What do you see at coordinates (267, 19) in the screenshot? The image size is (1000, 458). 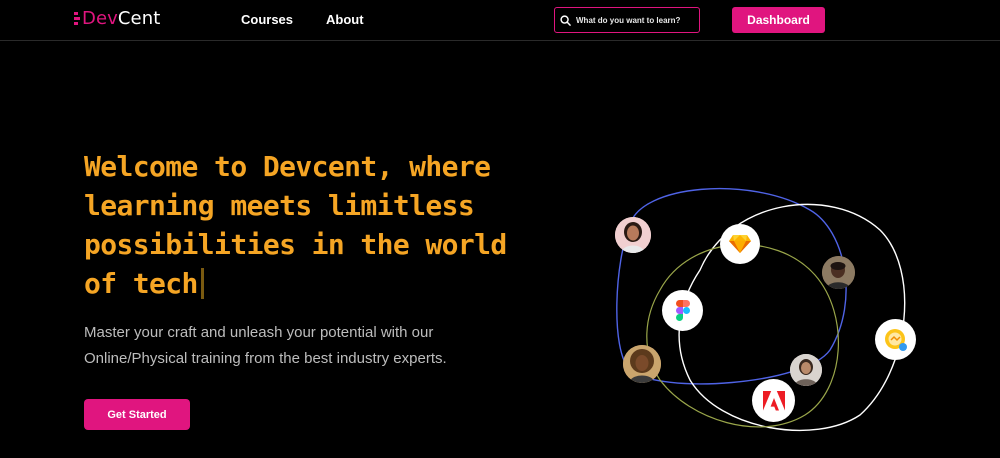 I see `nav-link-courses: Courses` at bounding box center [267, 19].